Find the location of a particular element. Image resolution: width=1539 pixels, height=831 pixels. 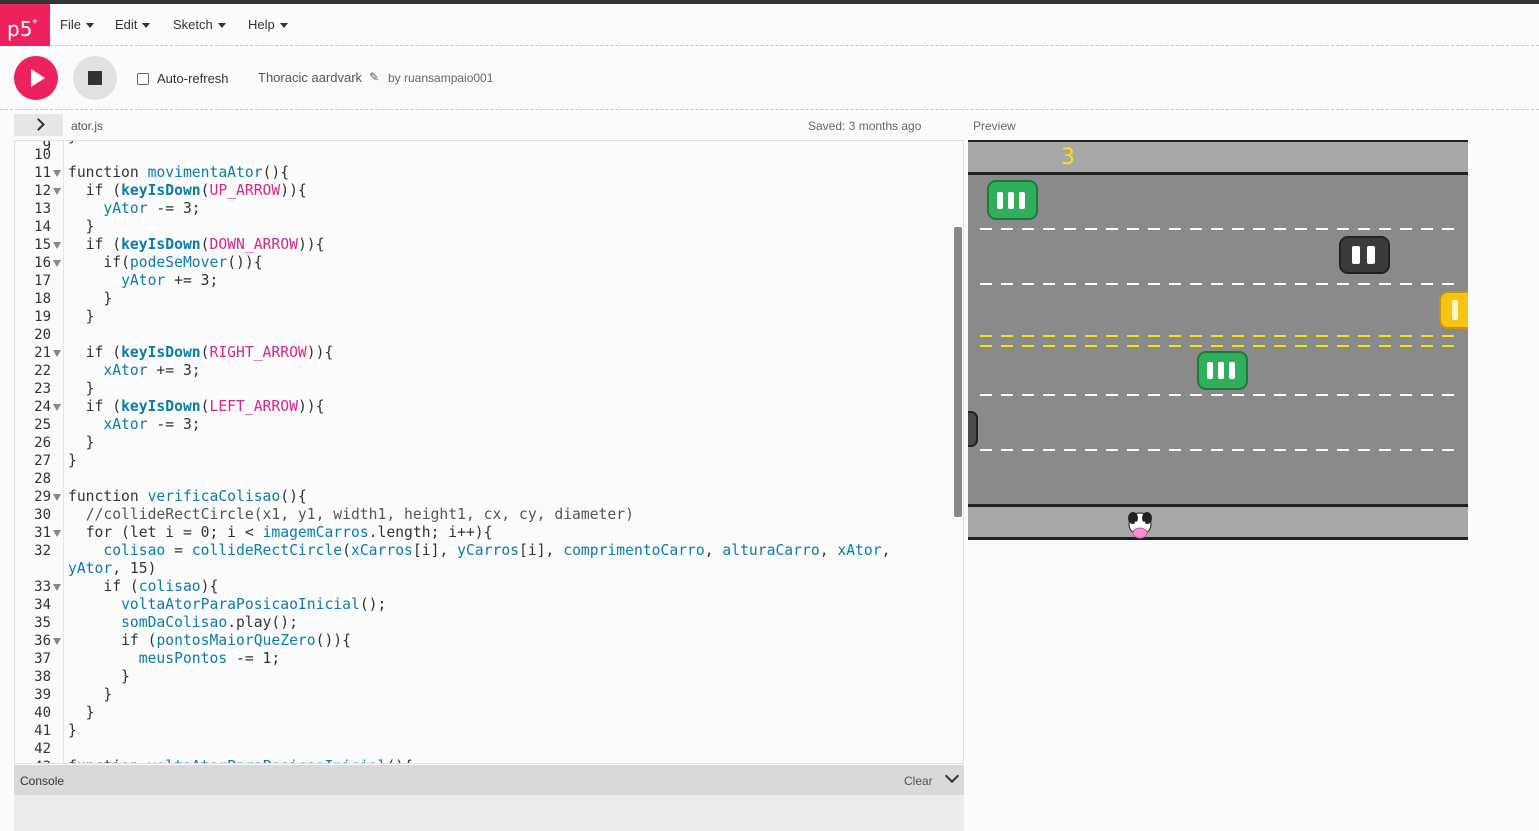

line-number: 11 is located at coordinates (42, 173).